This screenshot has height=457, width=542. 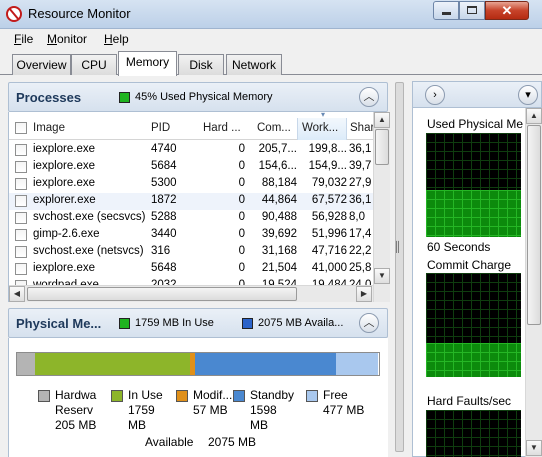 I want to click on shareable-cell: 17,4, so click(x=360, y=234).